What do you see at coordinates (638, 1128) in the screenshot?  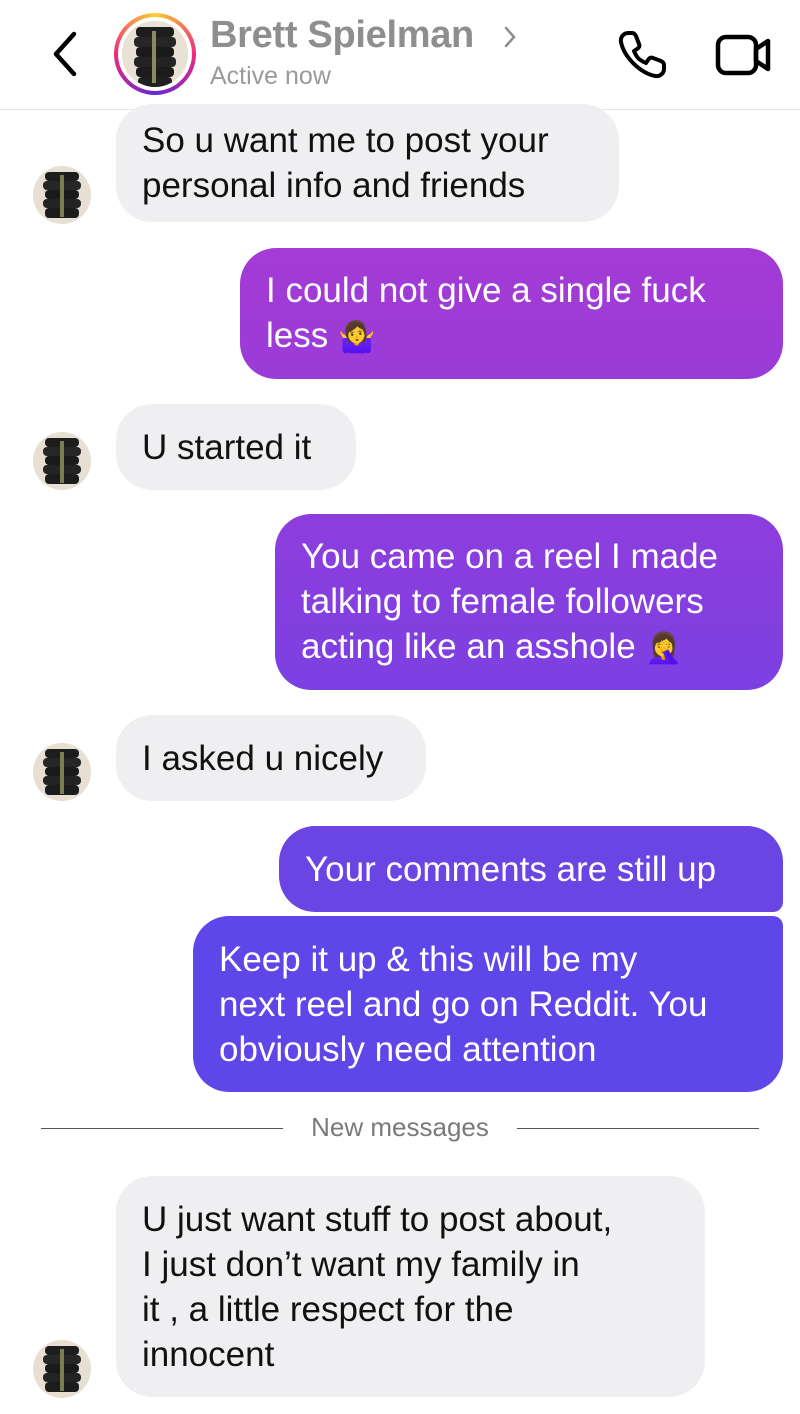 I see `divider-line-right` at bounding box center [638, 1128].